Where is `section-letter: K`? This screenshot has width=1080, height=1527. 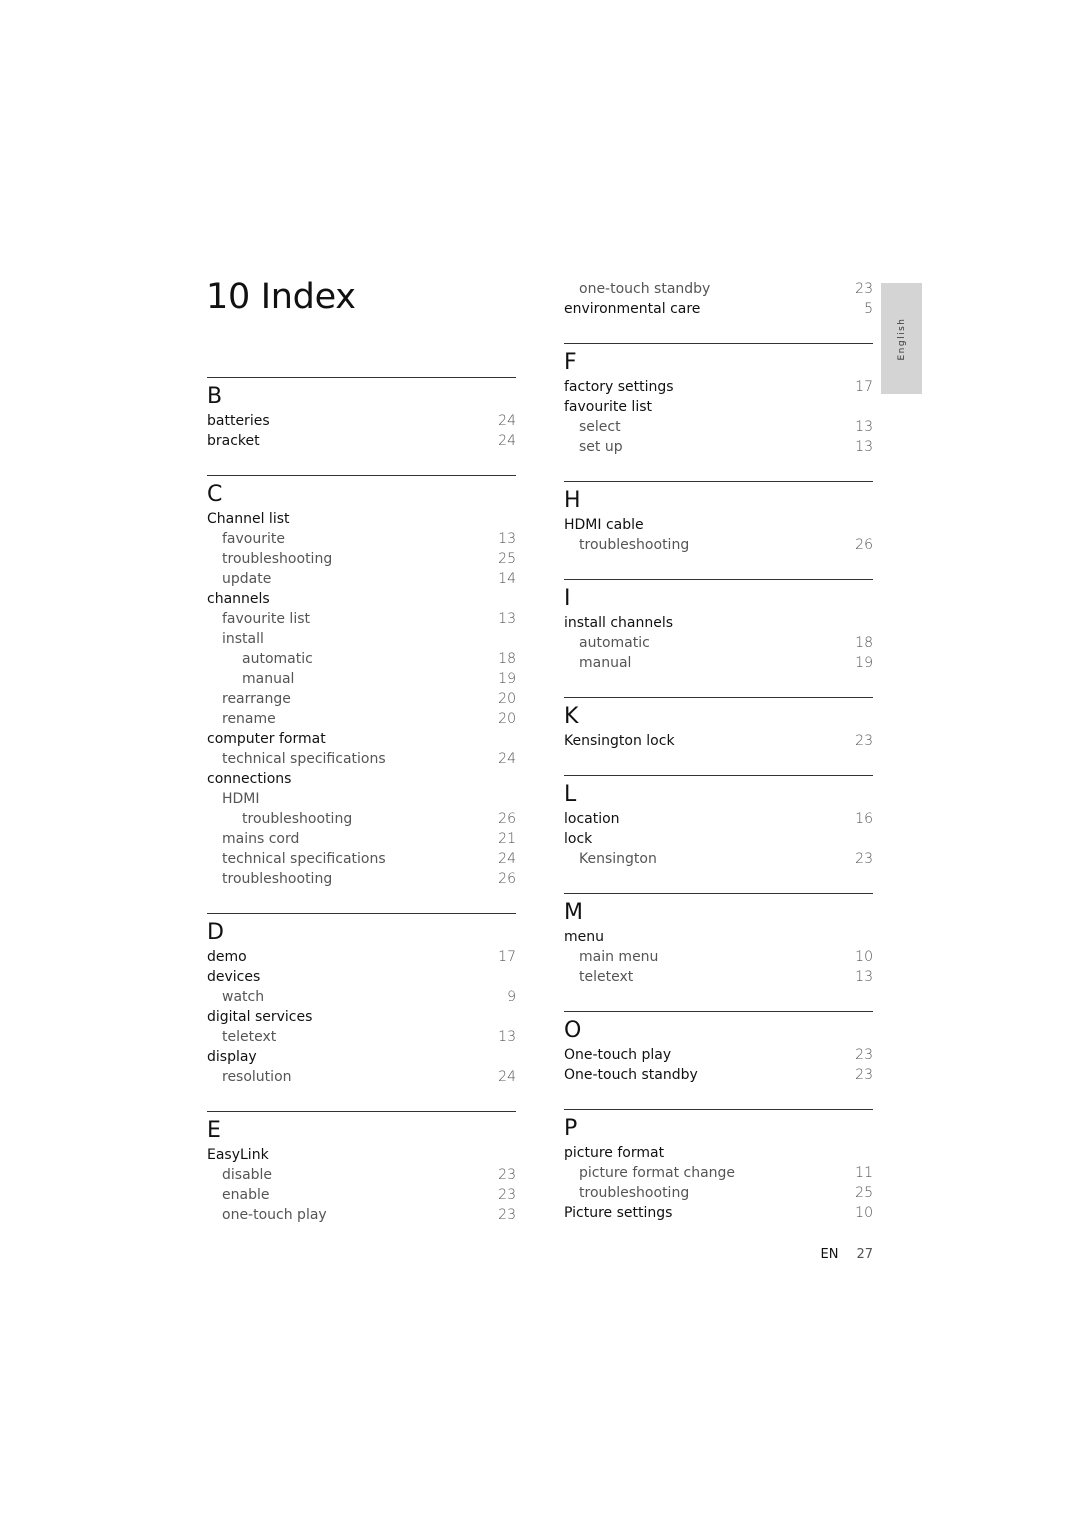
section-letter: K is located at coordinates (571, 716).